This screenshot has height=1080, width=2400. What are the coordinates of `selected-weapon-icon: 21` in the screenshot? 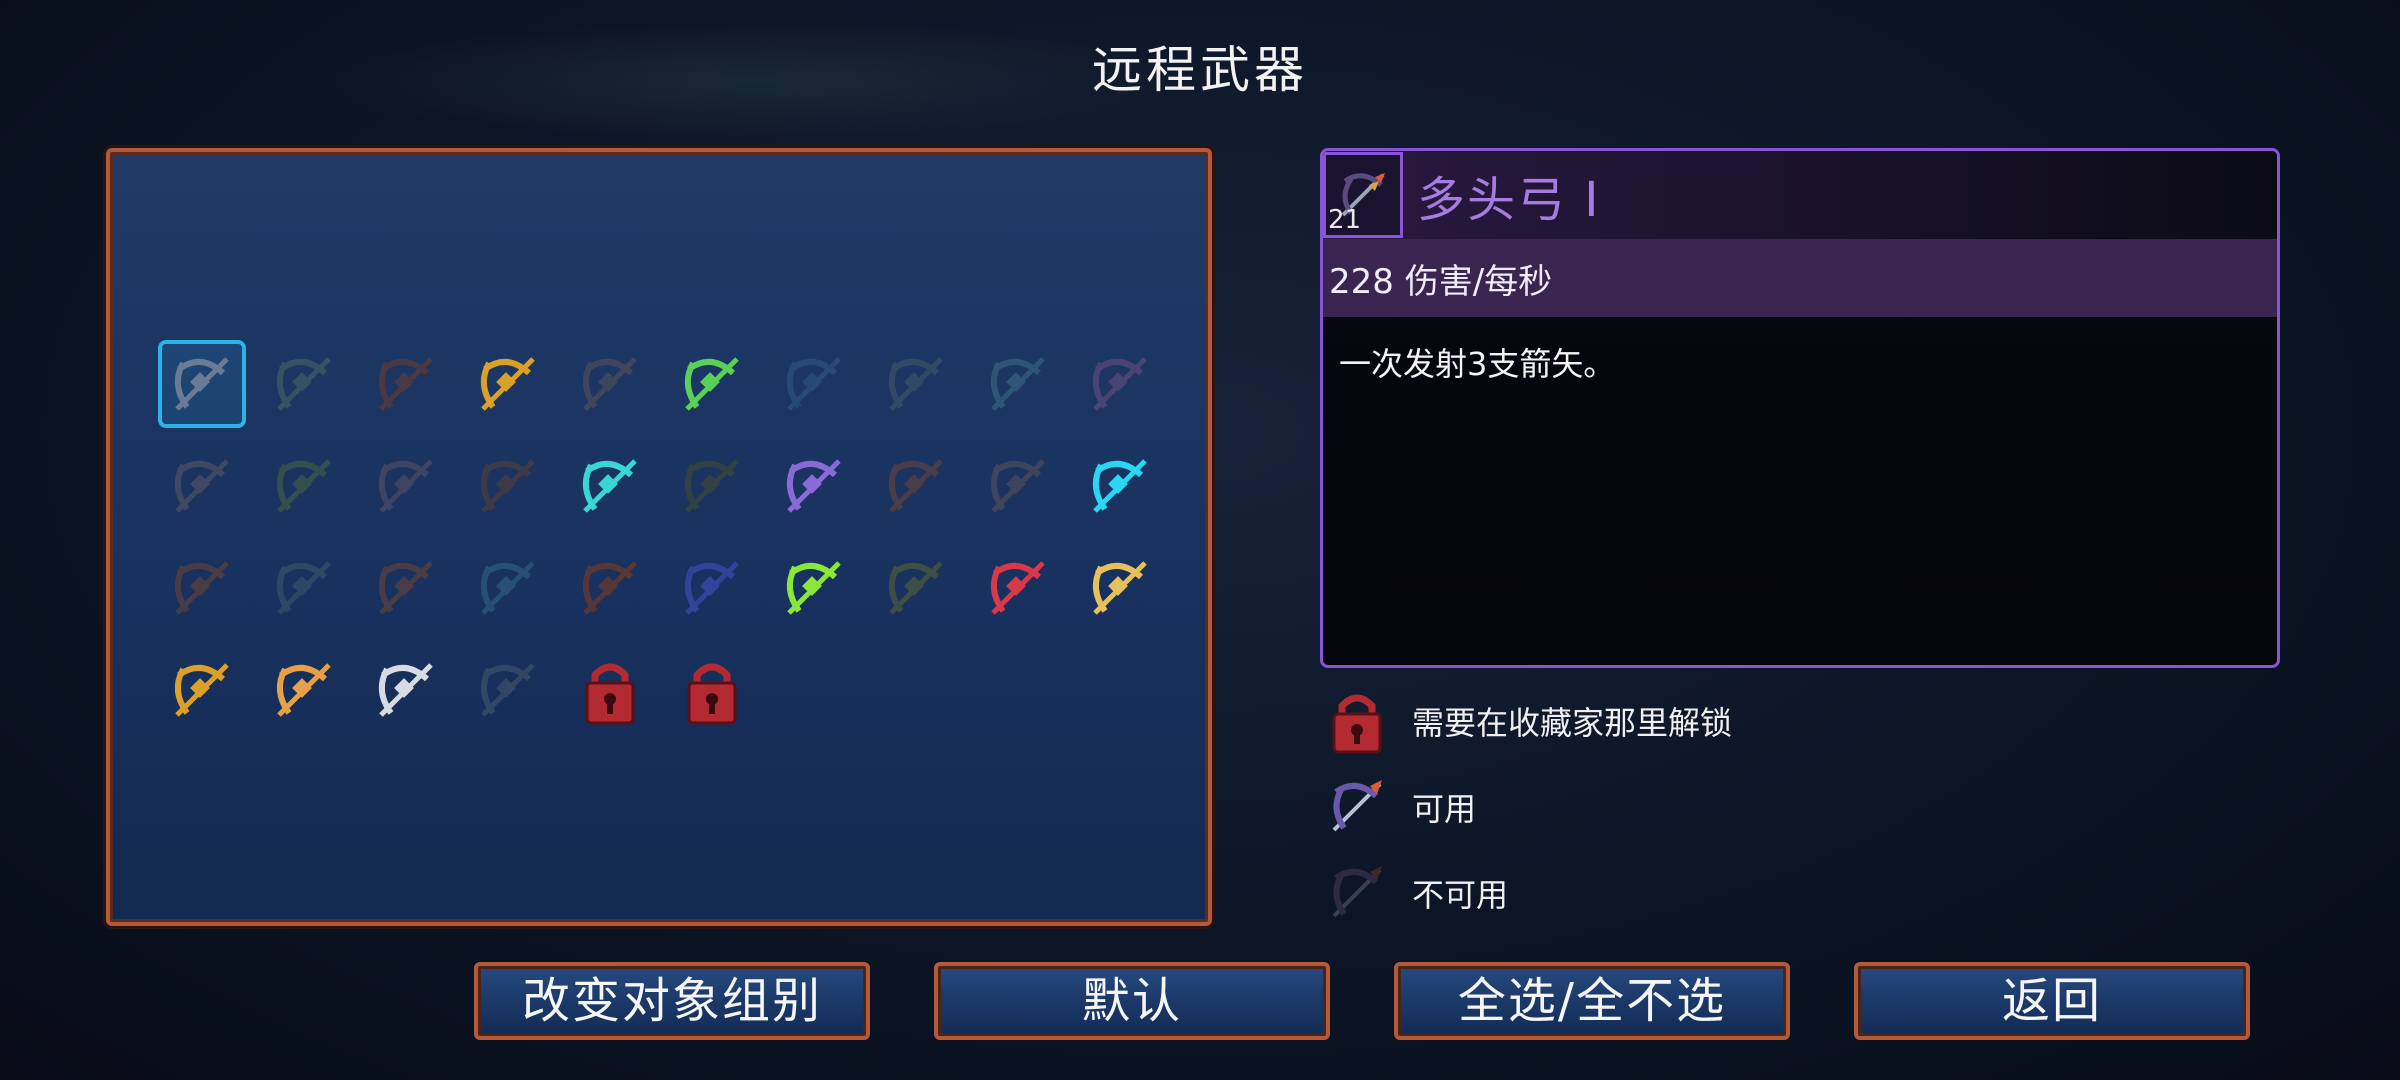 It's located at (1363, 195).